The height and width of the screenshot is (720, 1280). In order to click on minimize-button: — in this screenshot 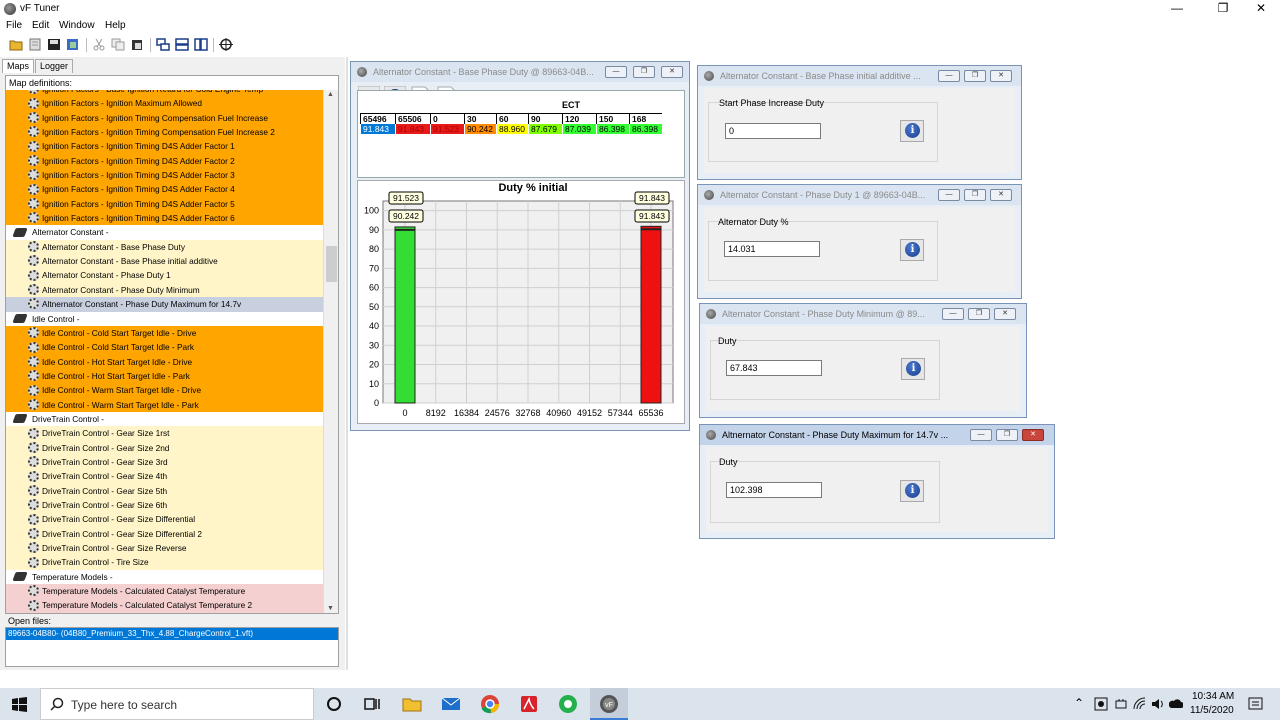, I will do `click(1177, 9)`.